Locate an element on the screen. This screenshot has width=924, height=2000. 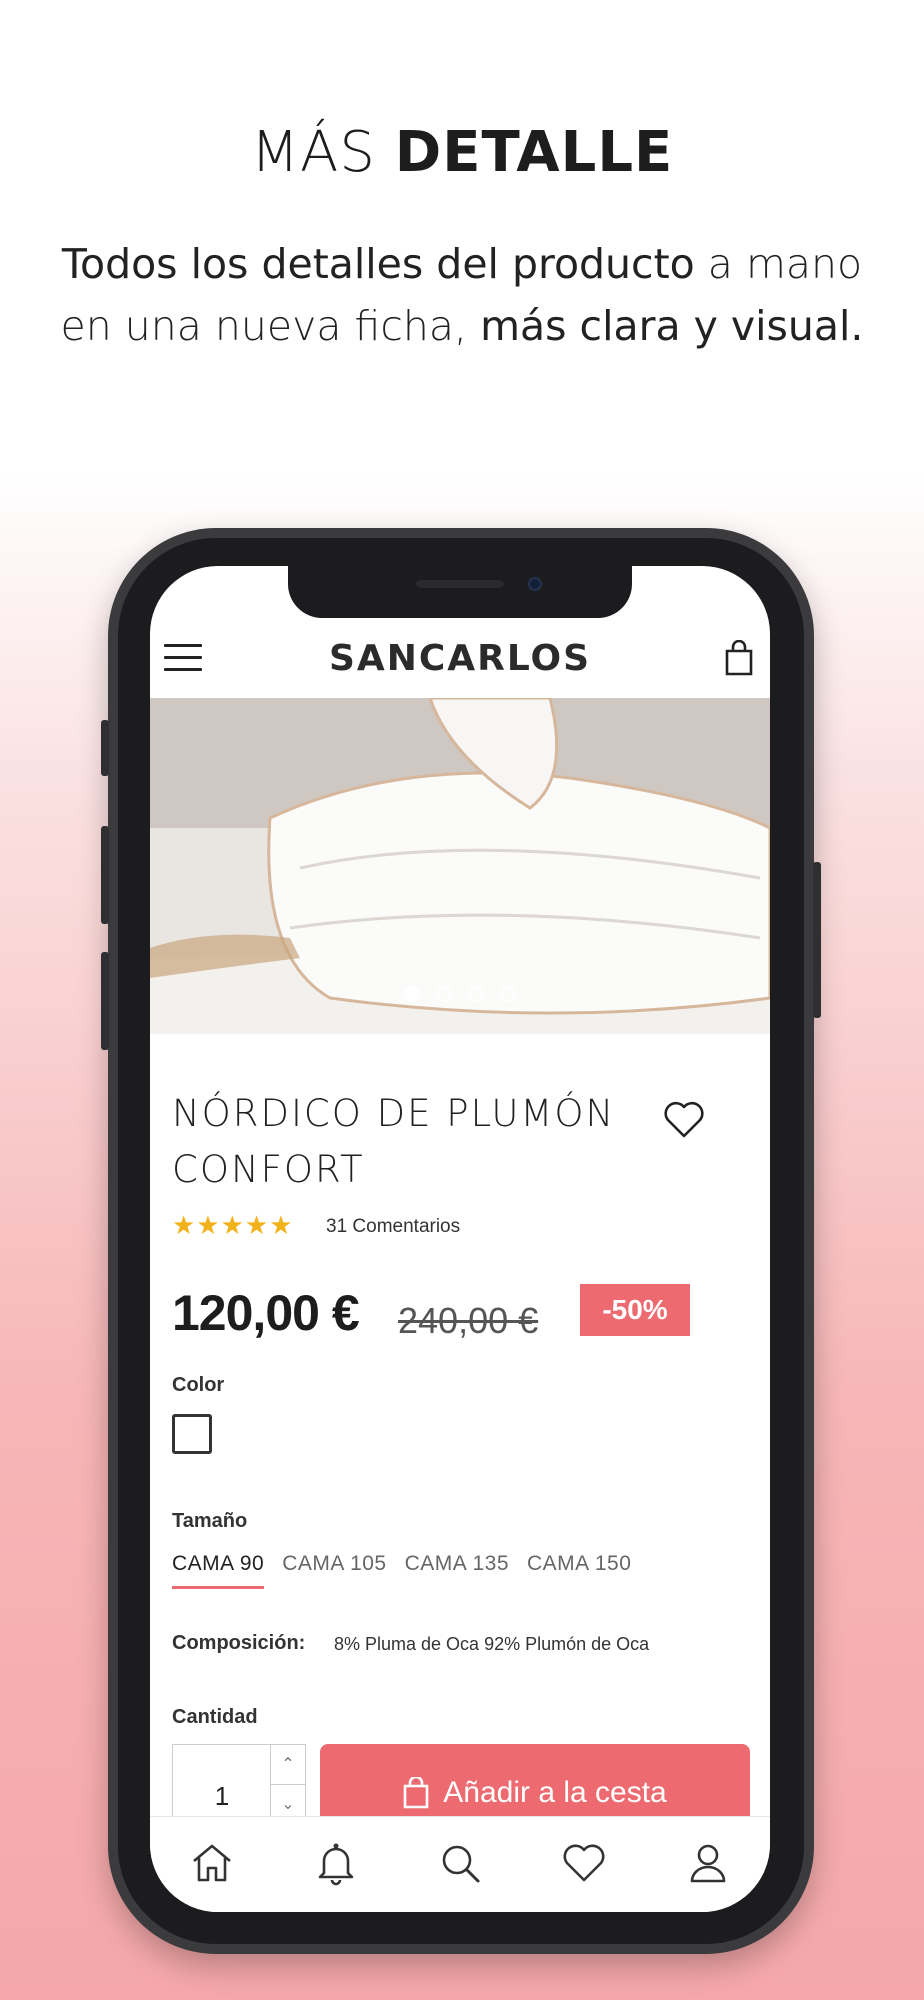
chevron-up-icon: ⌃ is located at coordinates (288, 1765).